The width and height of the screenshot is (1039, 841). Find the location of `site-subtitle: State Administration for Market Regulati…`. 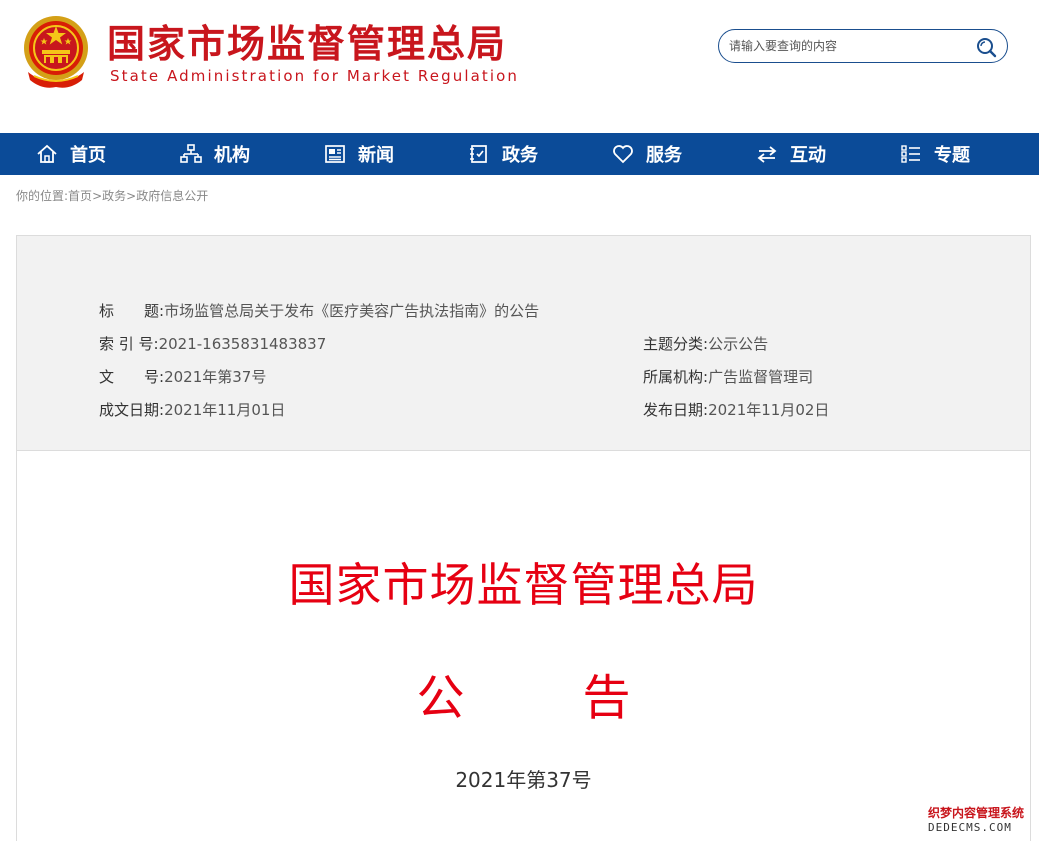

site-subtitle: State Administration for Market Regulati… is located at coordinates (315, 76).